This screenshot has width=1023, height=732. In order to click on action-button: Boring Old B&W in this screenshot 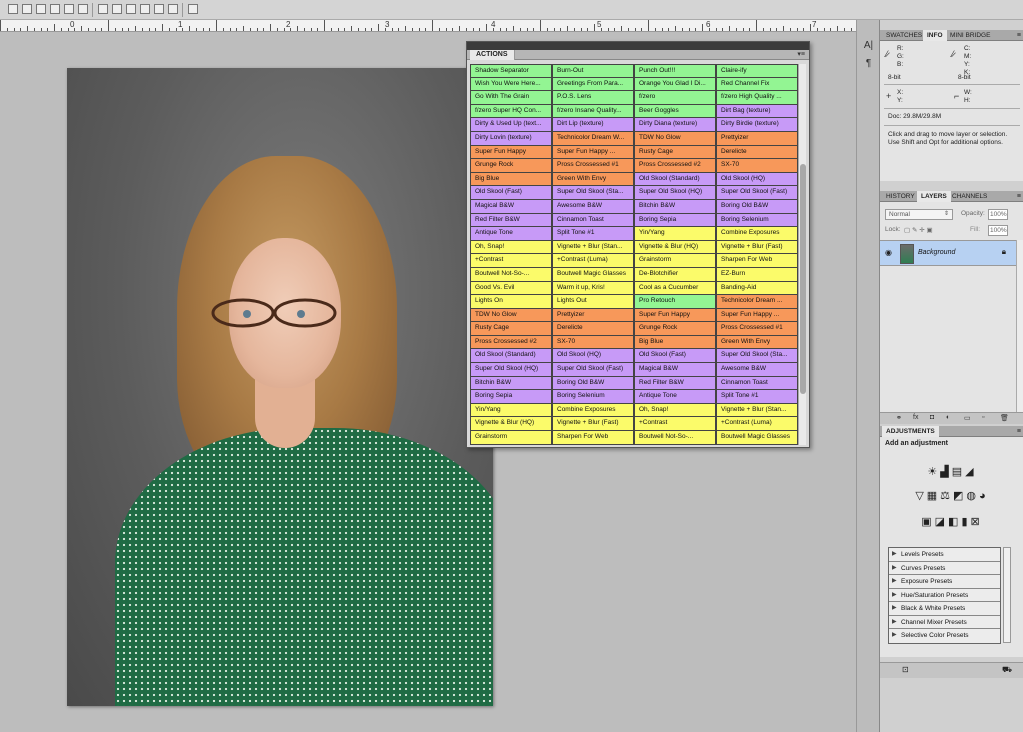, I will do `click(593, 383)`.